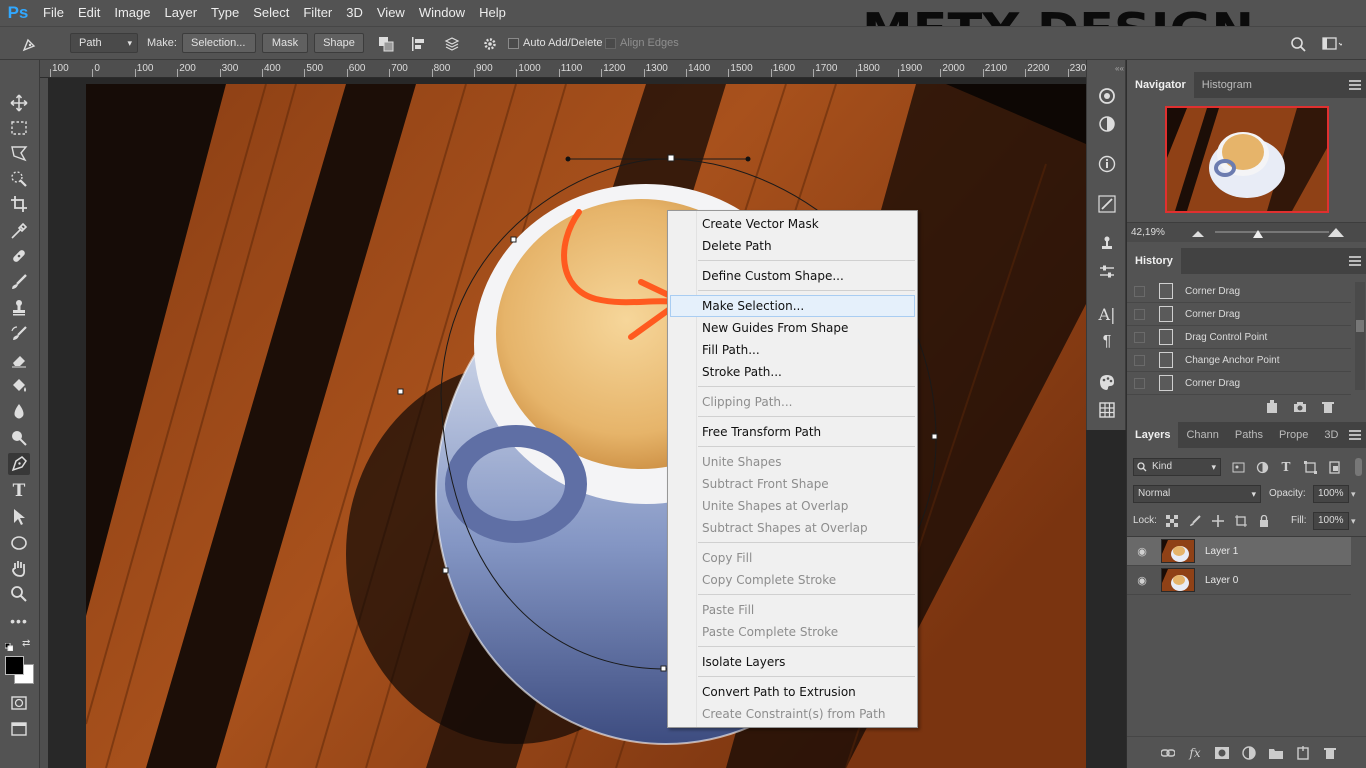 This screenshot has height=768, width=1366. Describe the element at coordinates (1198, 233) in the screenshot. I see `zoom-out-icon` at that location.